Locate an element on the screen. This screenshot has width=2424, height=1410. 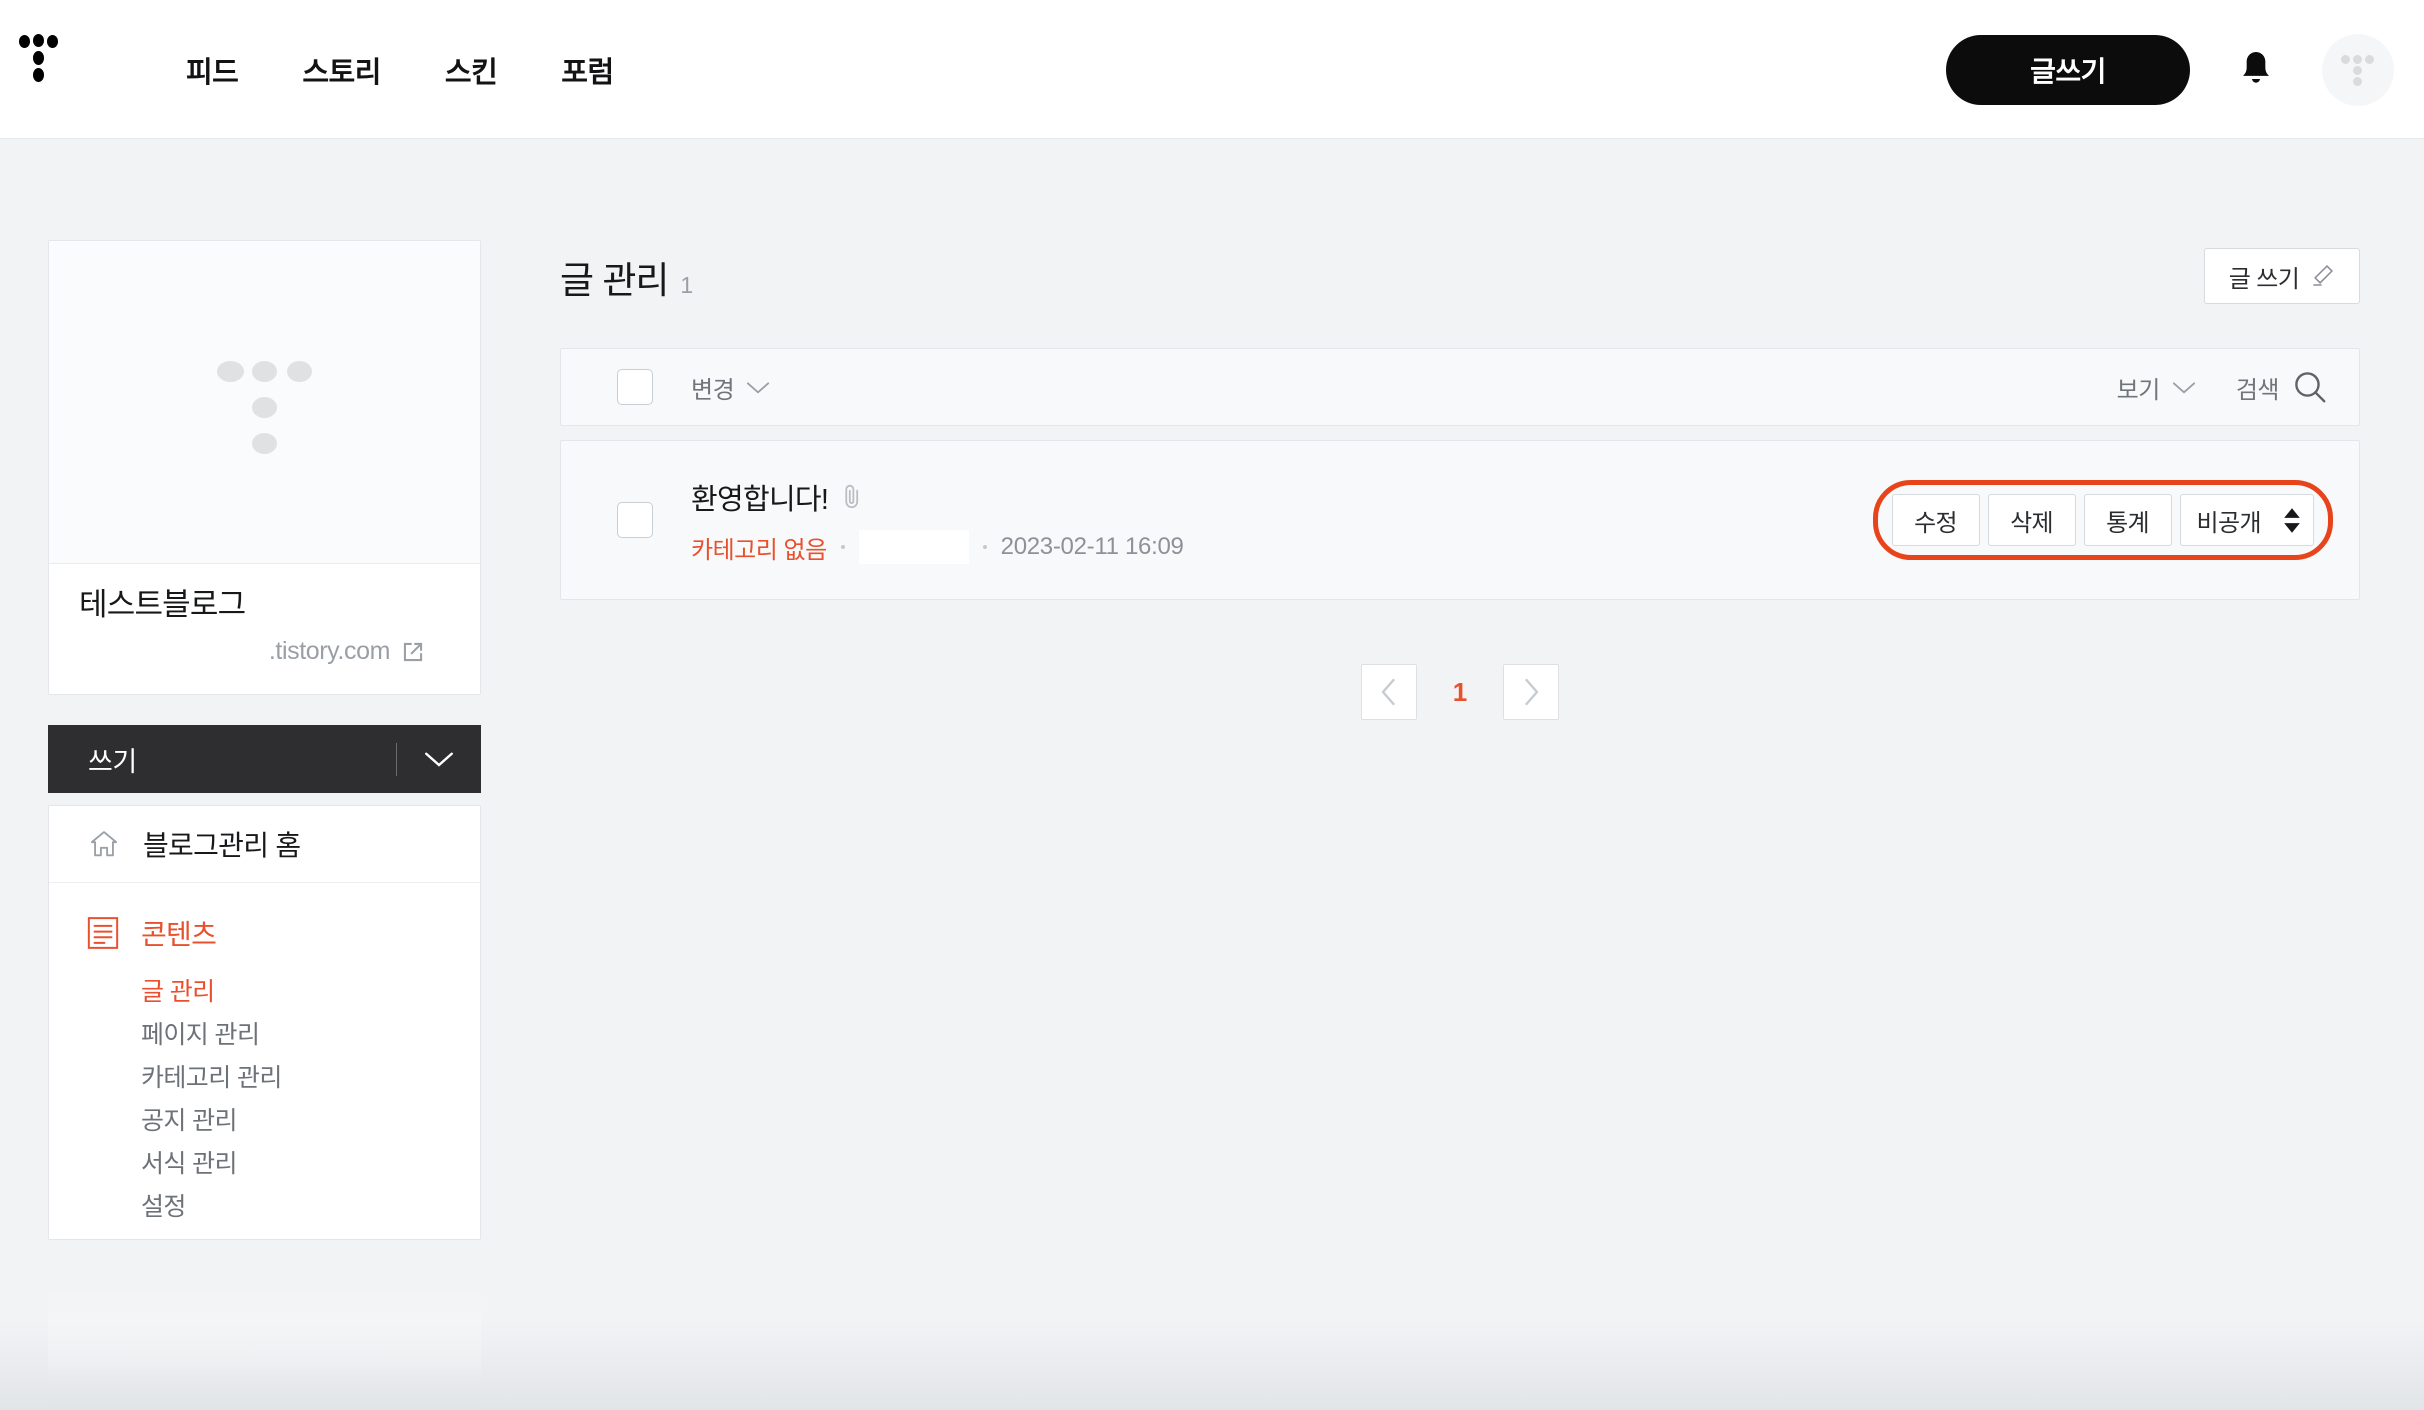
post-select-checkbox is located at coordinates (635, 520).